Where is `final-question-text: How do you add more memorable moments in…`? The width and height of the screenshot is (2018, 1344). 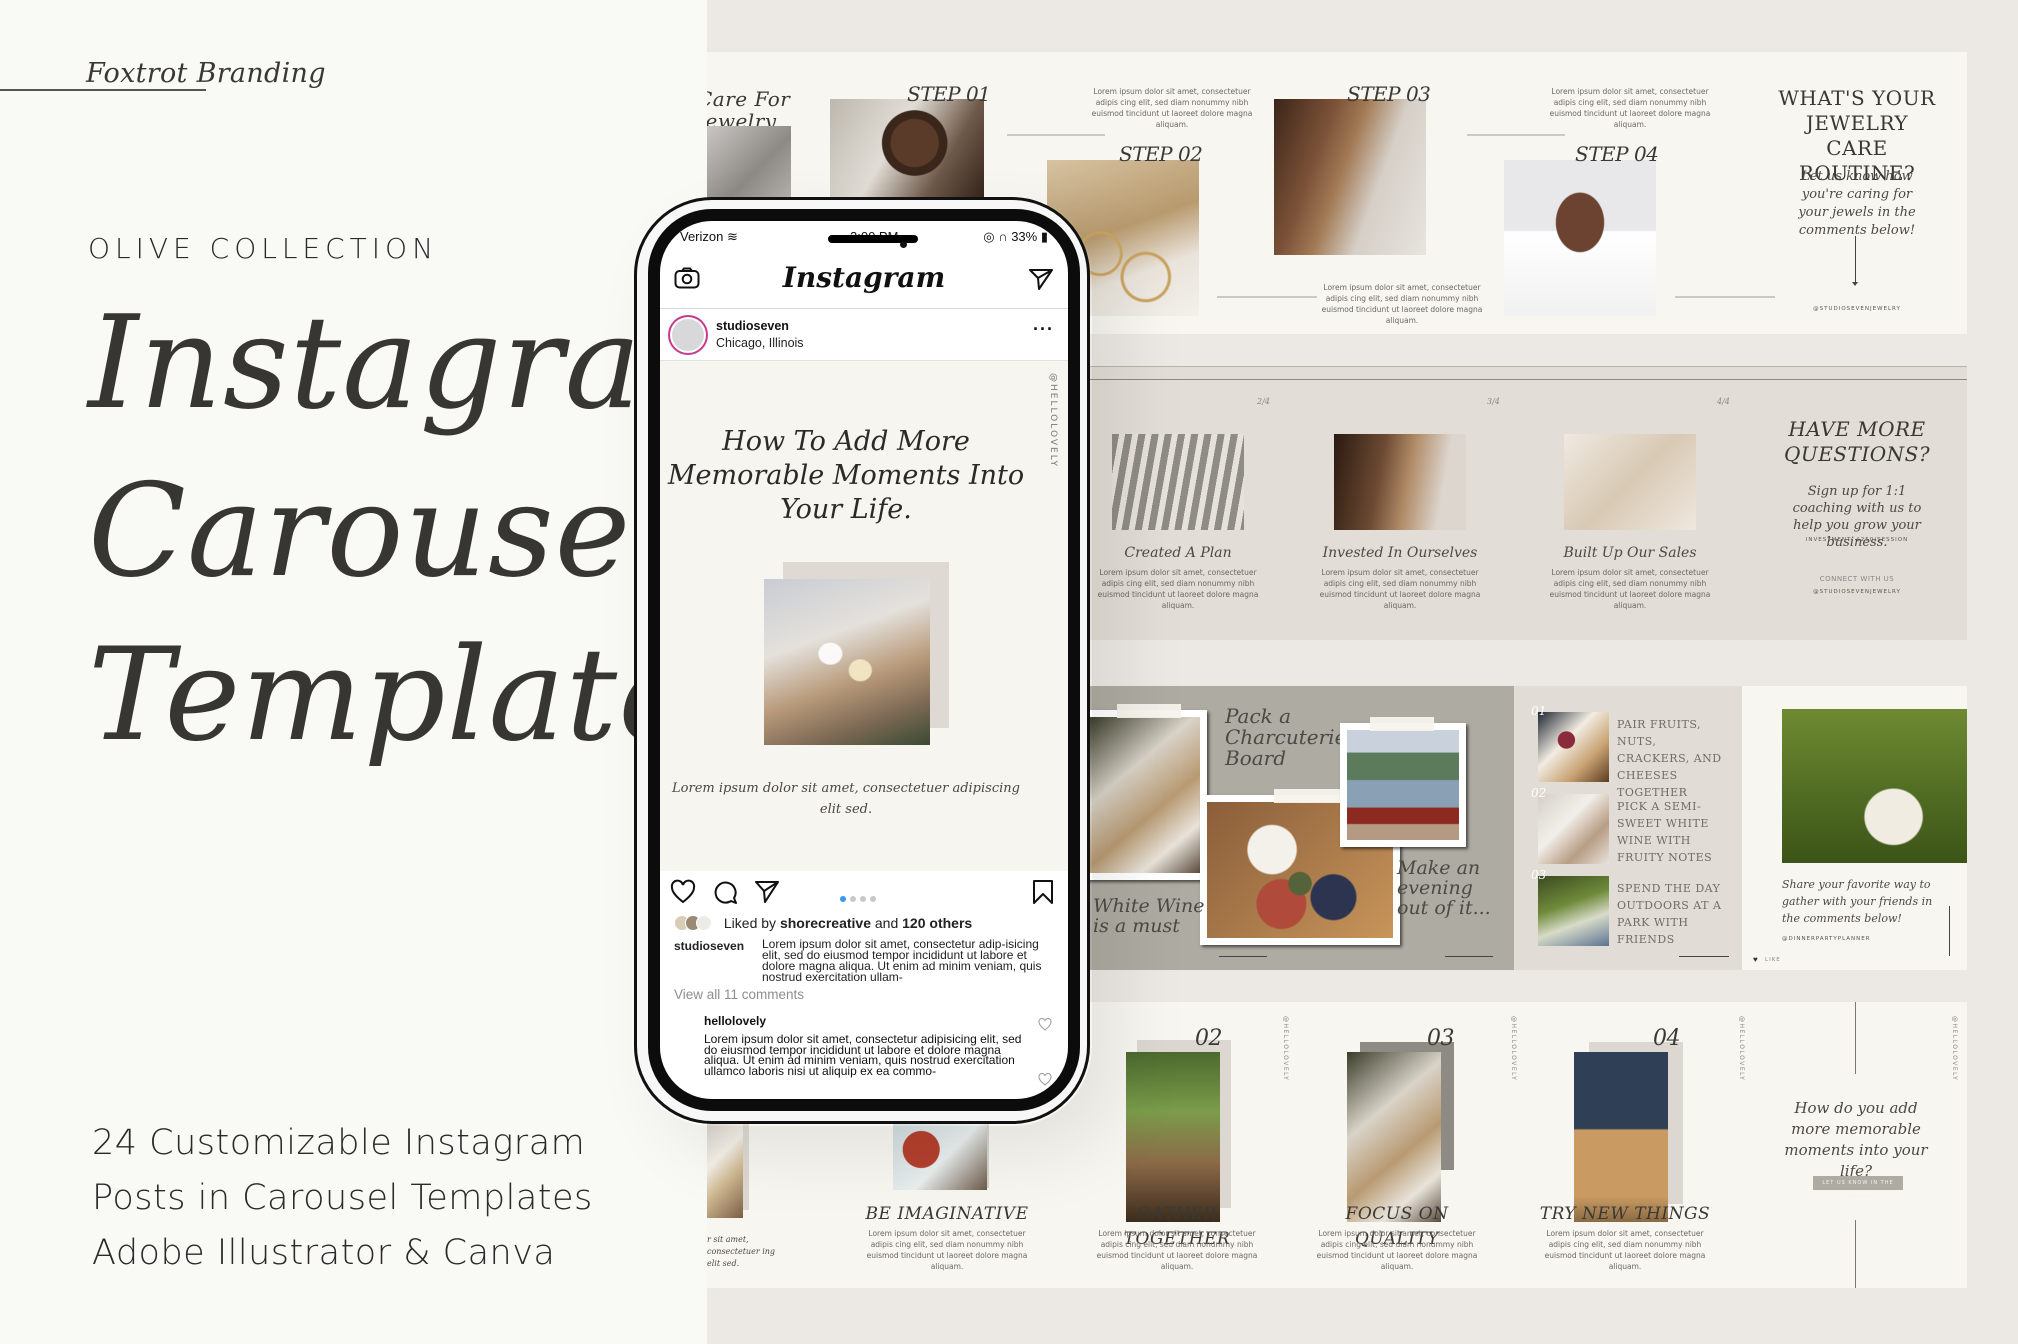 final-question-text: How do you add more memorable moments in… is located at coordinates (1856, 1139).